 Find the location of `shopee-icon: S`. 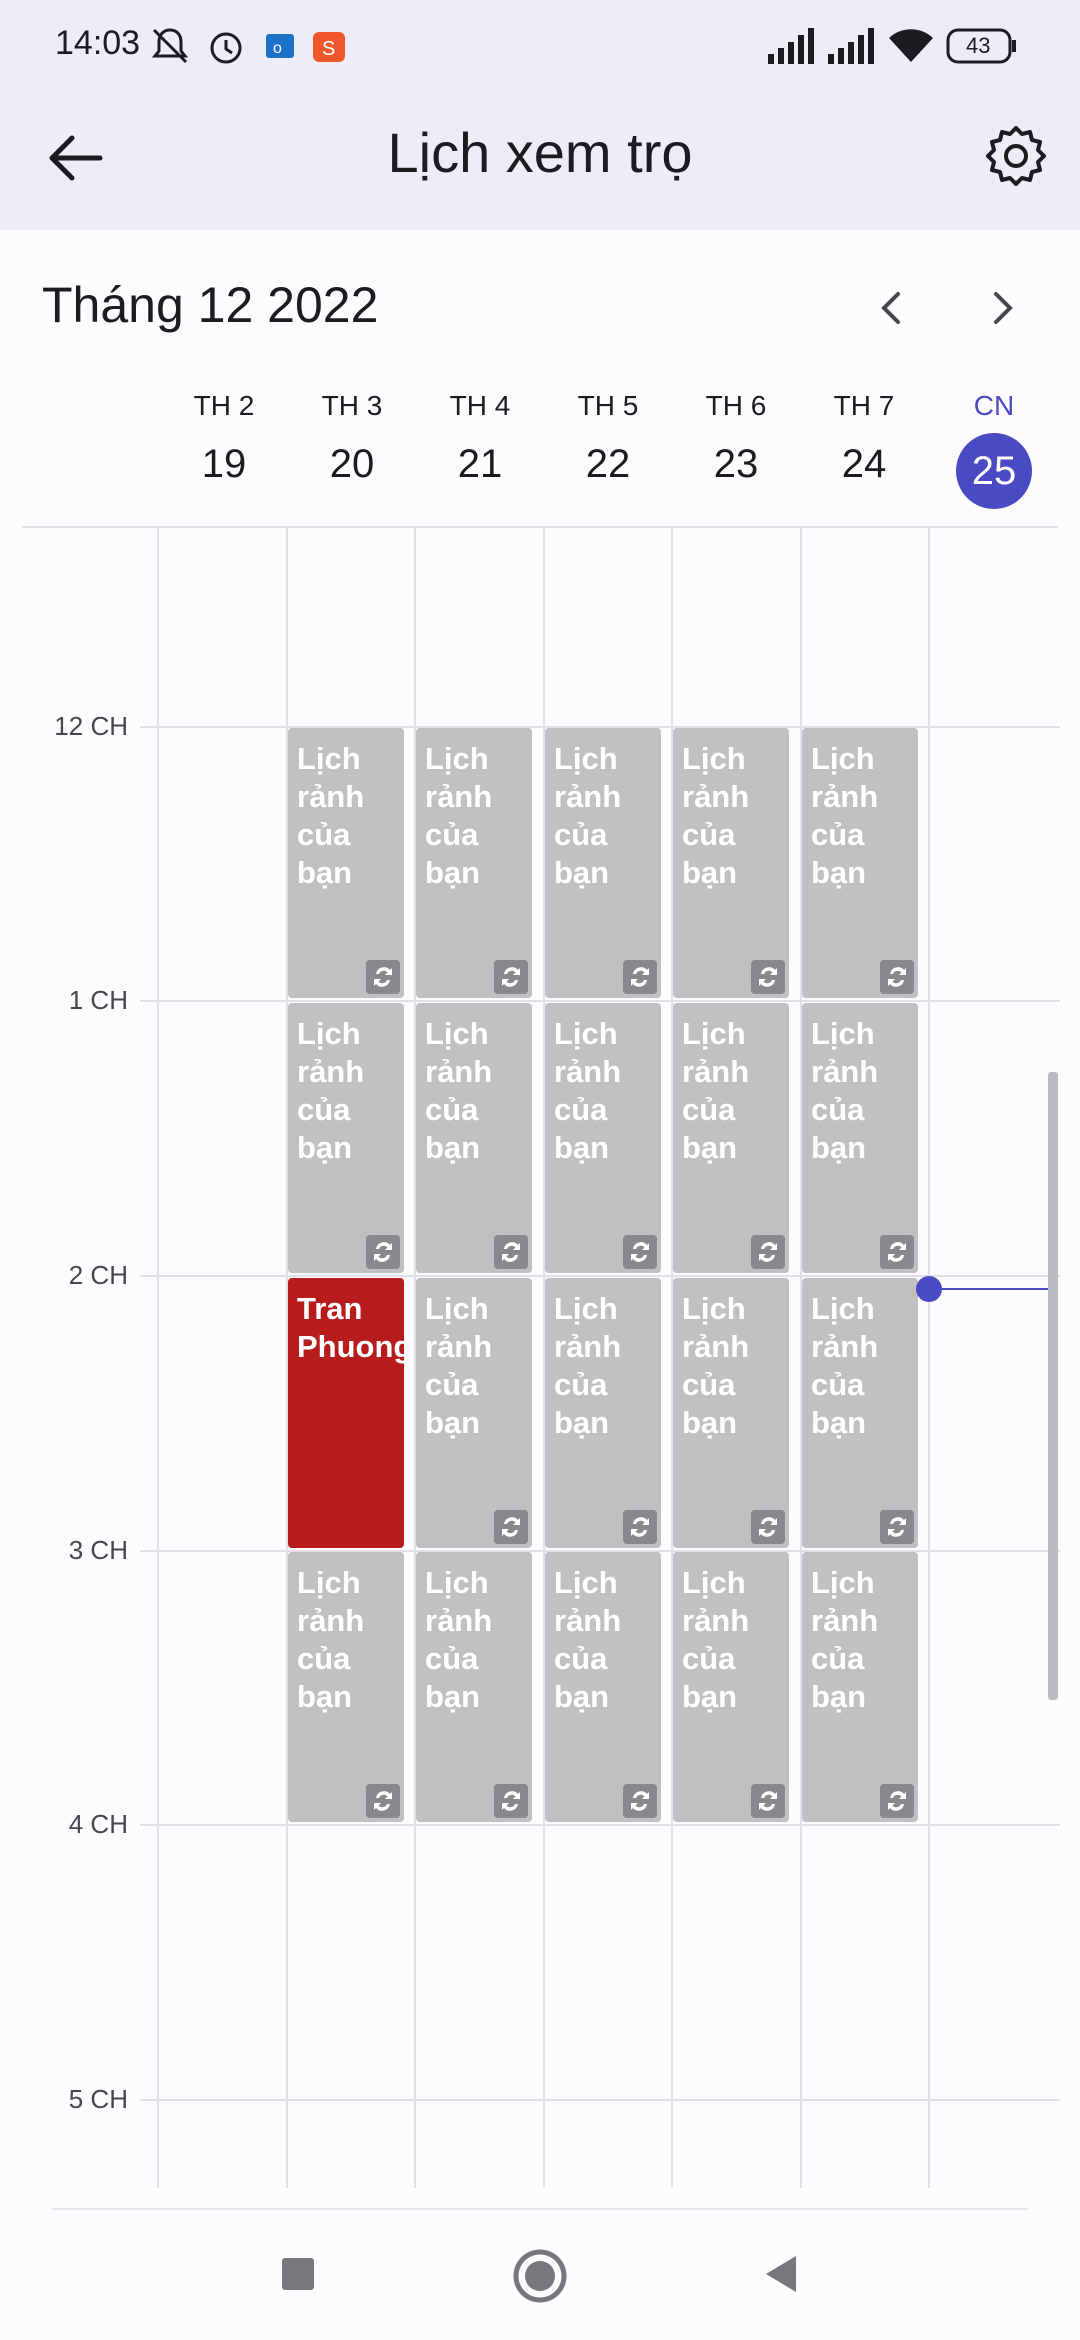

shopee-icon: S is located at coordinates (329, 47).